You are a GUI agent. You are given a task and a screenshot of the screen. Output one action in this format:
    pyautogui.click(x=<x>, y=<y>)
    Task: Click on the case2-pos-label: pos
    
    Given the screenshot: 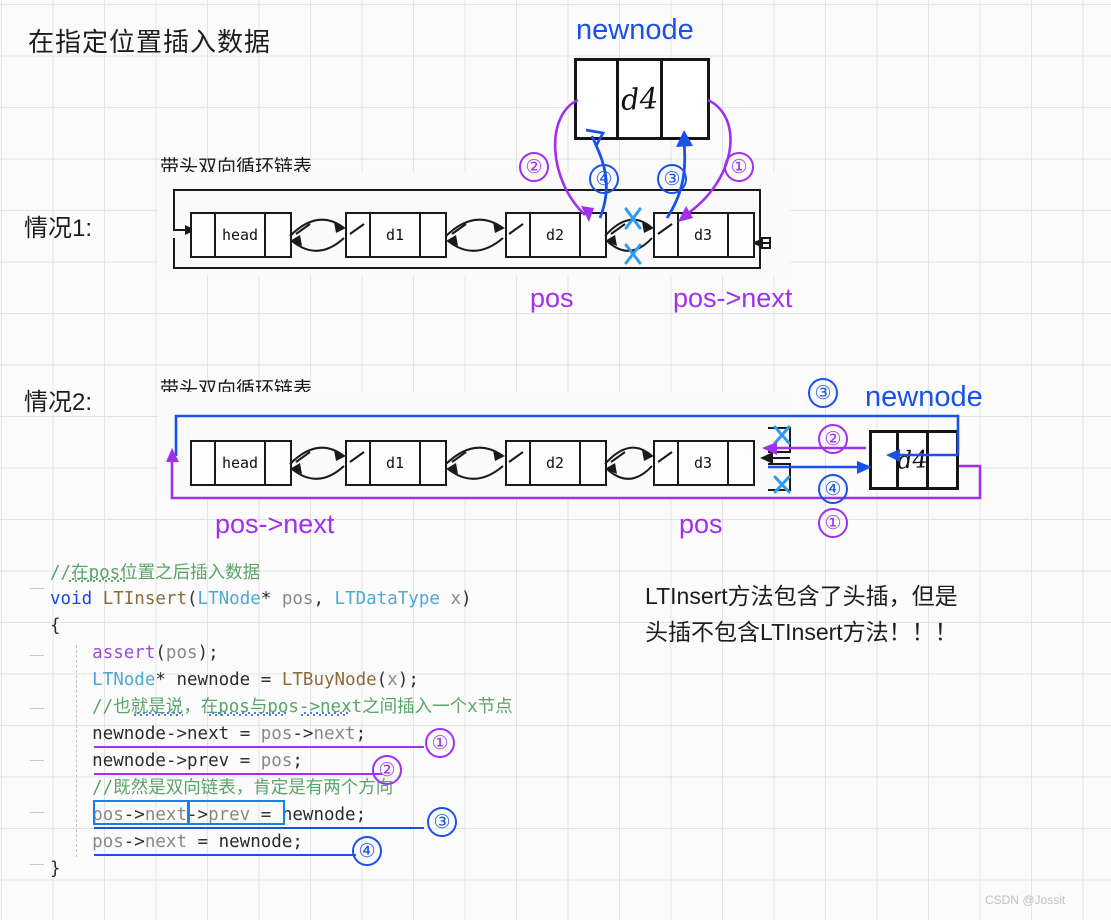 What is the action you would take?
    pyautogui.click(x=701, y=524)
    